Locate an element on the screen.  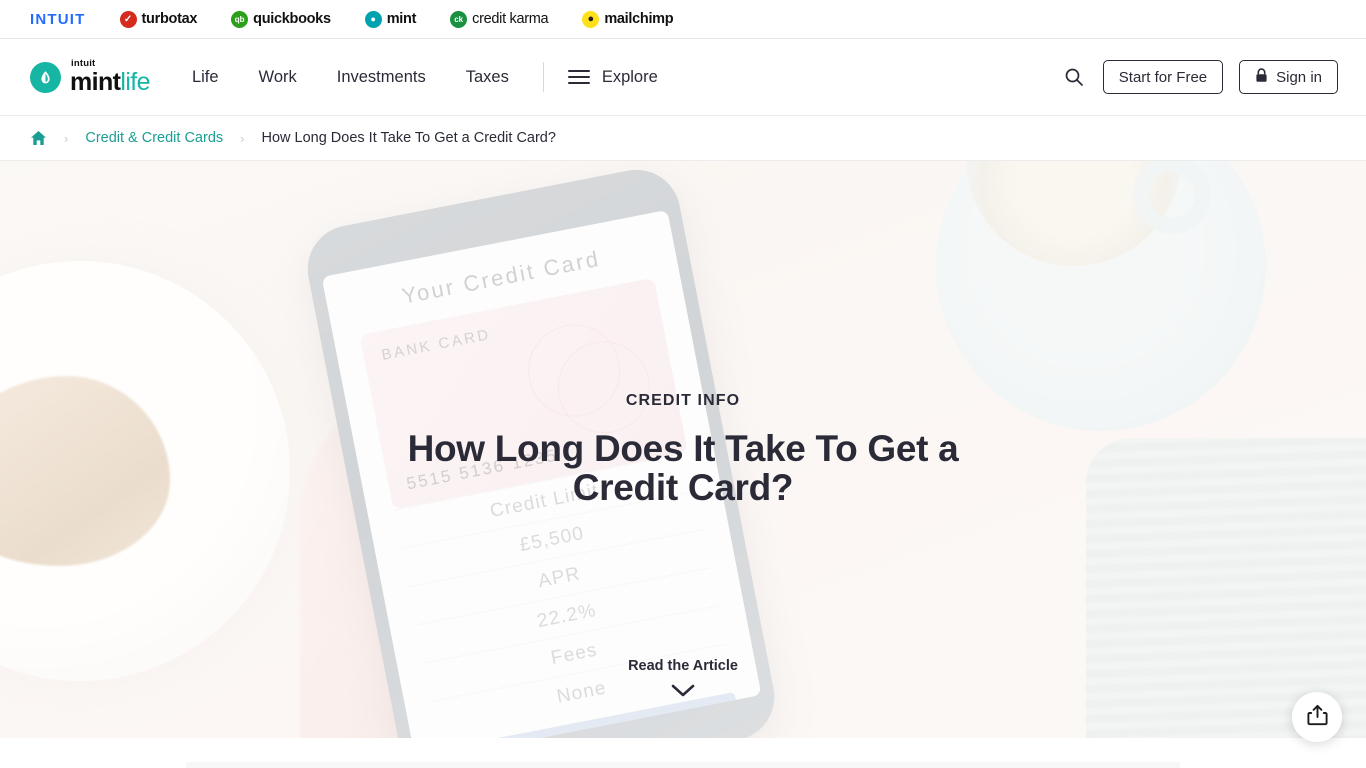
credit-karma-icon: ck is located at coordinates (459, 19).